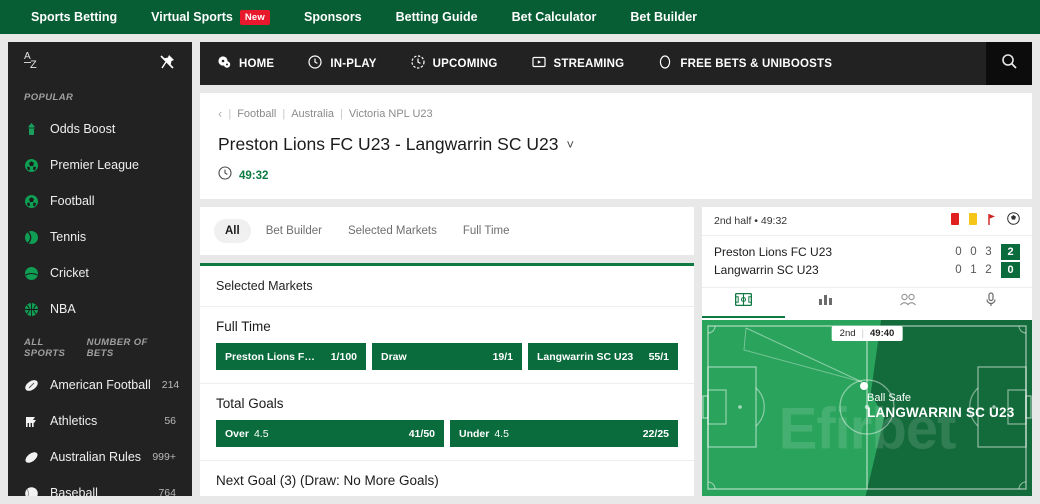 The width and height of the screenshot is (1040, 504). I want to click on pitch-period-label: 2nd, so click(847, 333).